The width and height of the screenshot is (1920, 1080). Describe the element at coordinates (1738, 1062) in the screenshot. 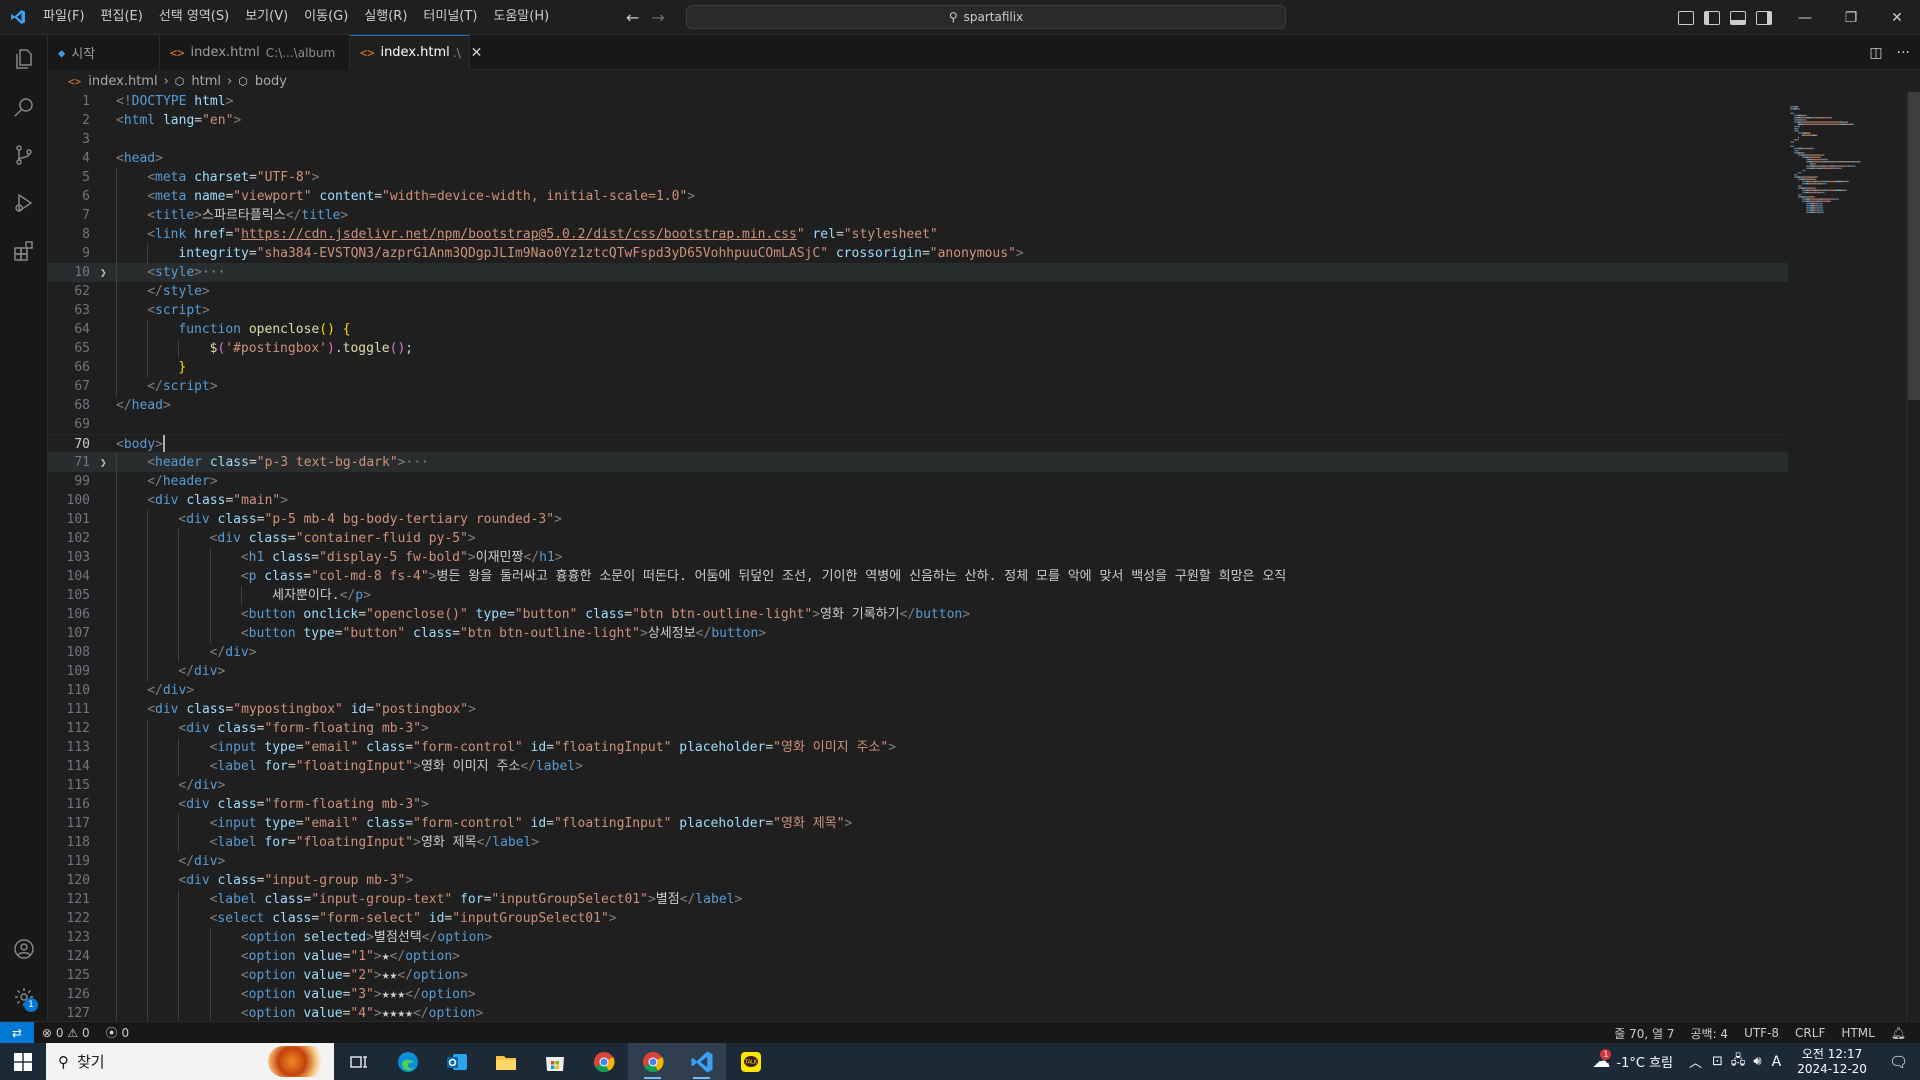

I see `network-icon: 🖧︎` at that location.